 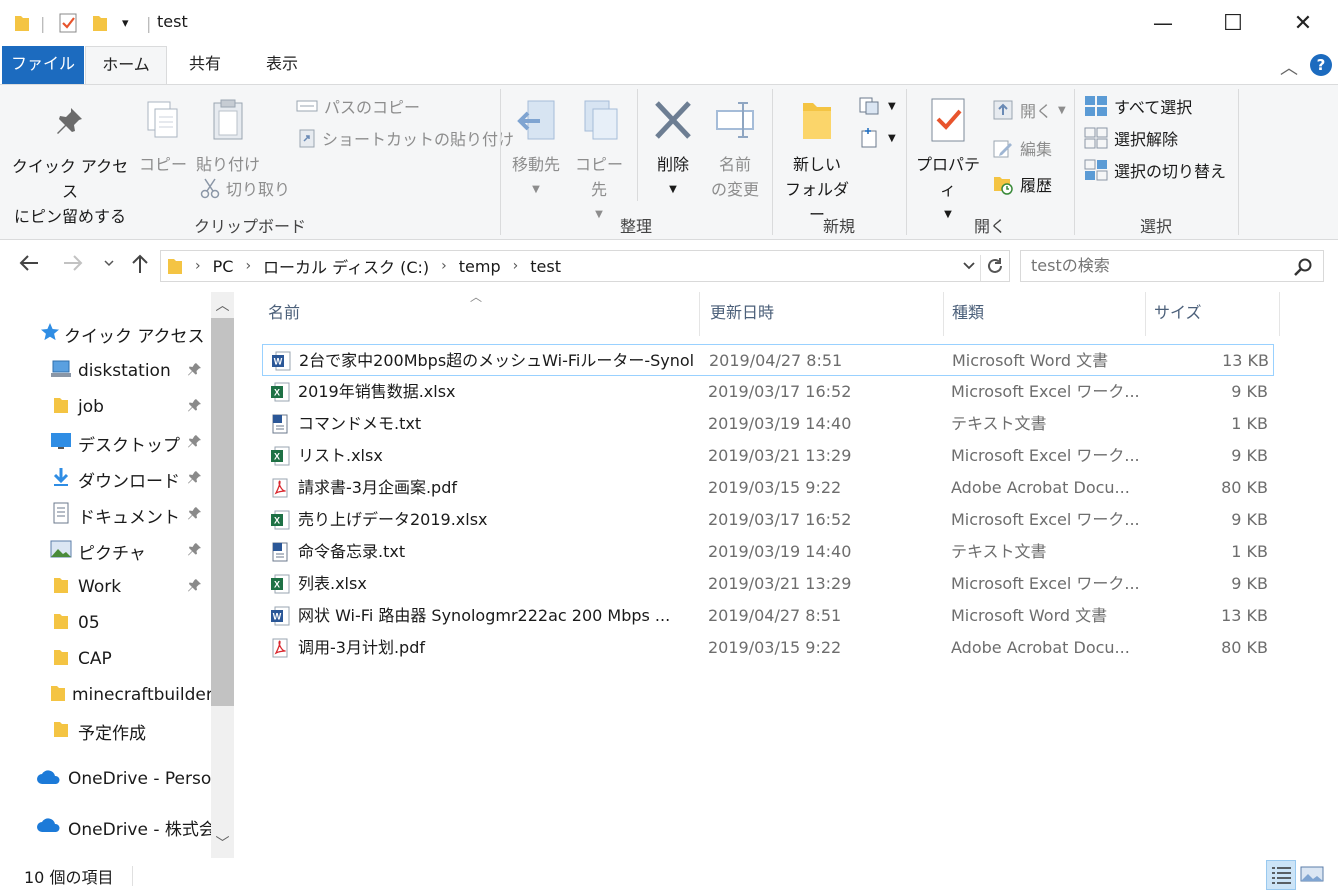 I want to click on nav-onedrive-personal: OneDrive - Person, so click(x=124, y=779).